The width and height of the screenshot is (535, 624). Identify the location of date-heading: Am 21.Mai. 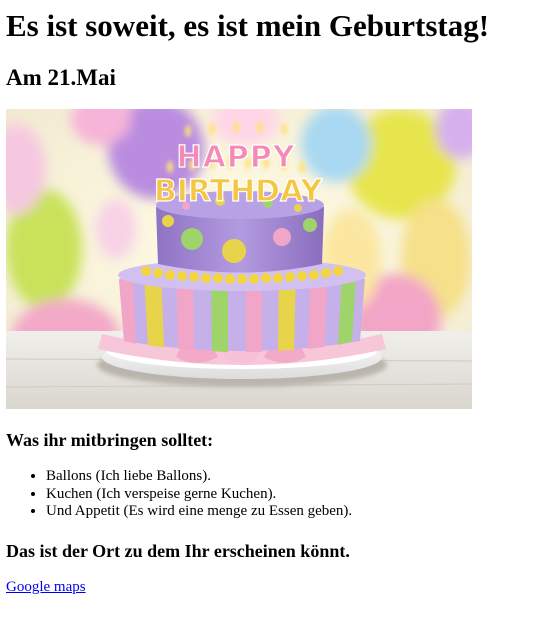
(61, 77).